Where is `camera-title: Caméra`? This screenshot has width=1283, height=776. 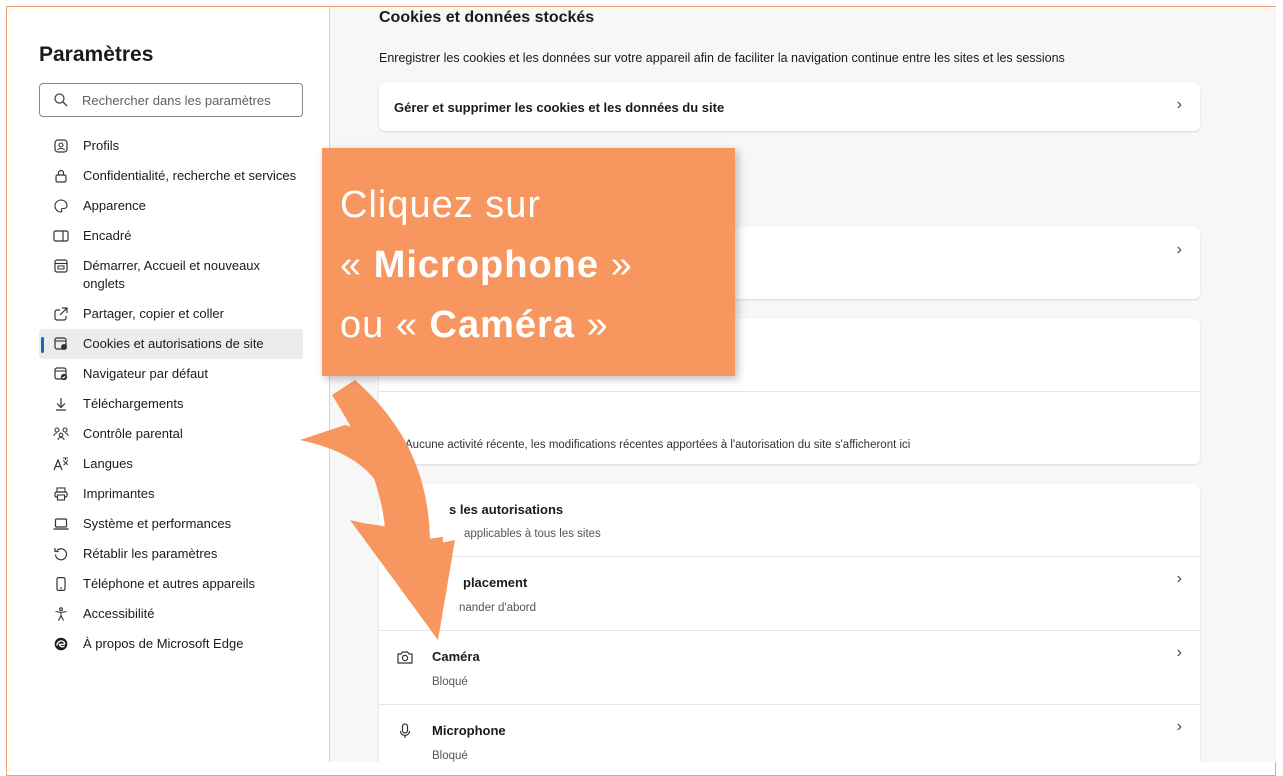 camera-title: Caméra is located at coordinates (456, 656).